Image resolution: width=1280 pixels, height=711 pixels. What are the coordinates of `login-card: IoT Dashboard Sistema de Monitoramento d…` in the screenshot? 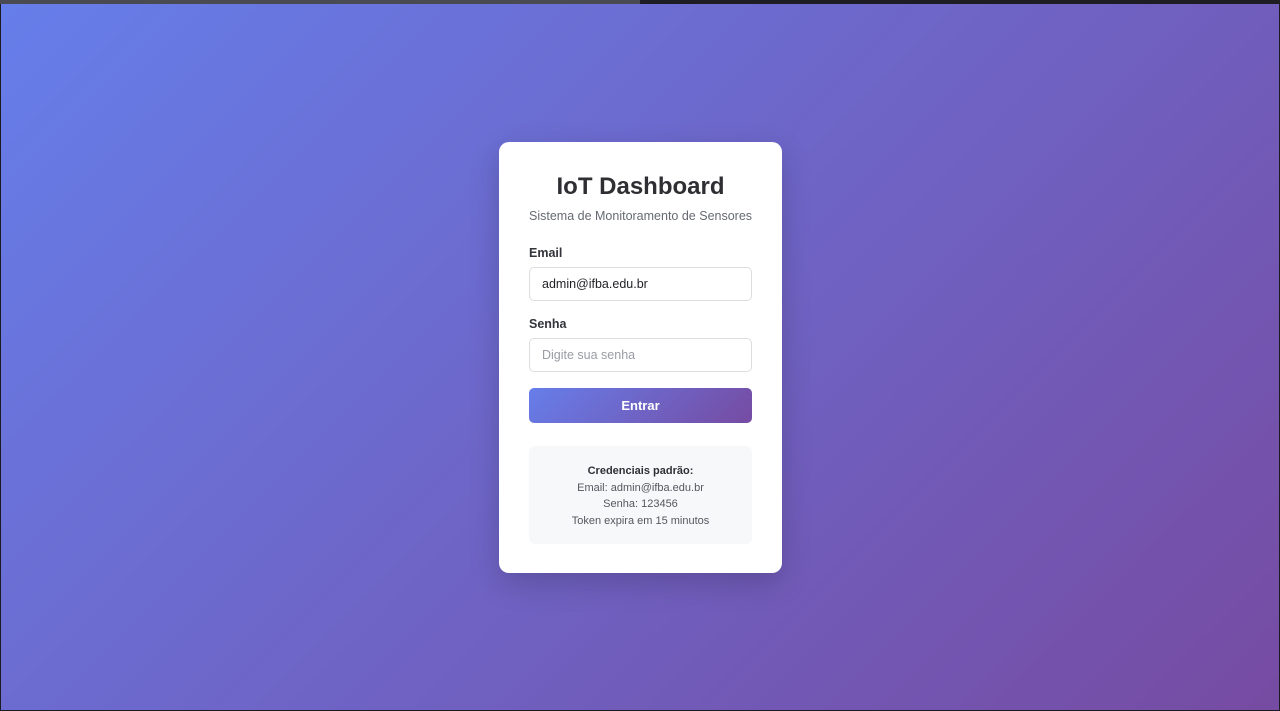 It's located at (640, 357).